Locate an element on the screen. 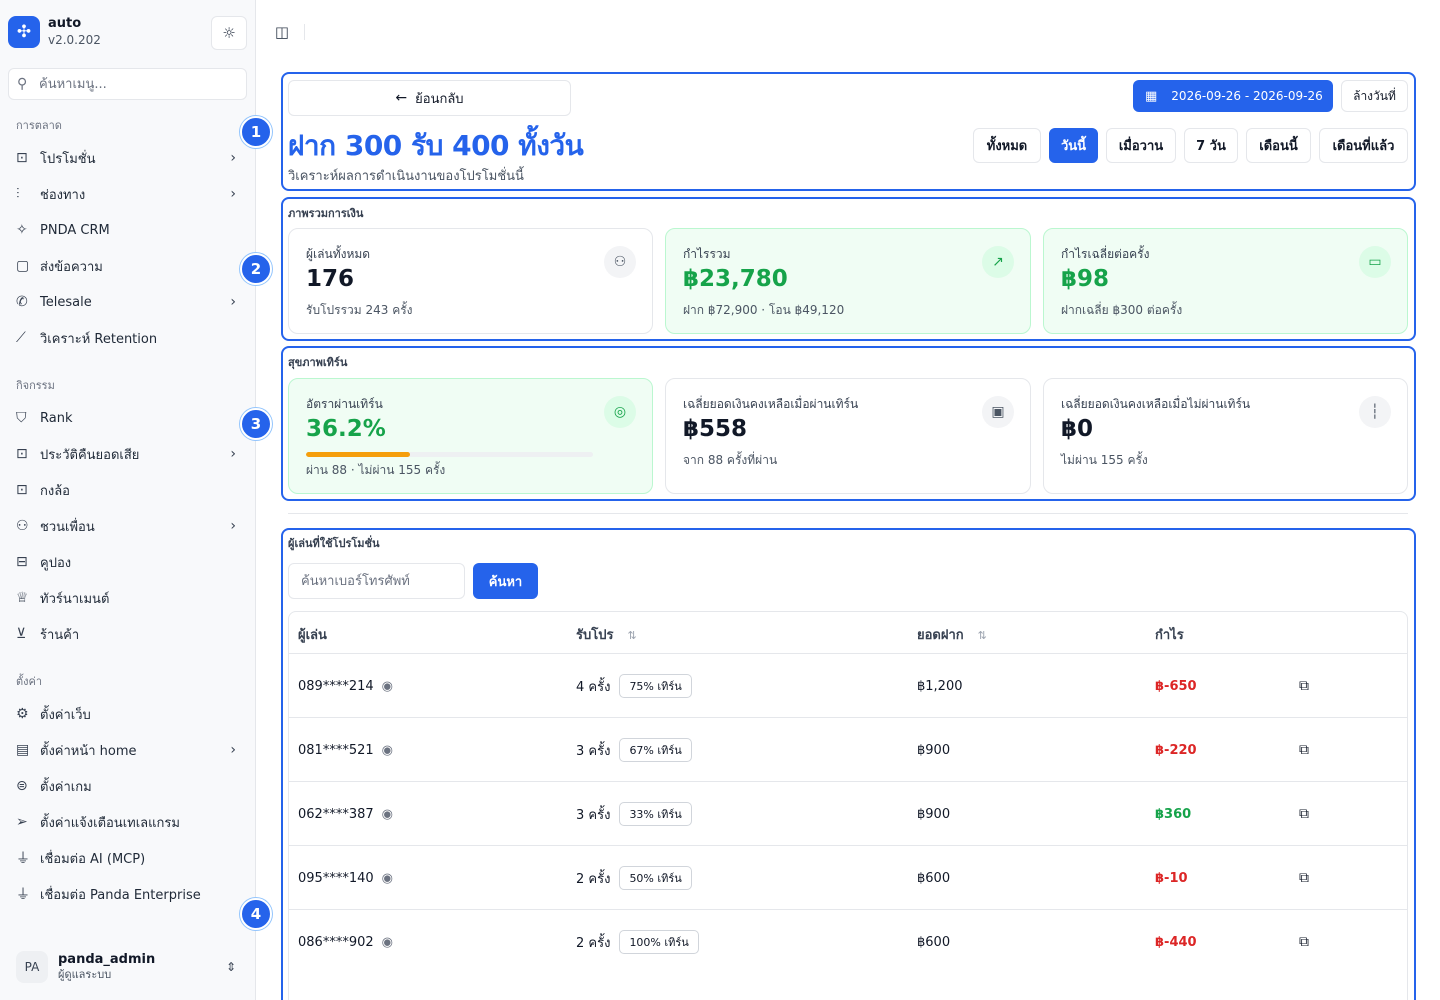 The width and height of the screenshot is (1440, 1000). annotation-badge-3: 3 is located at coordinates (256, 424).